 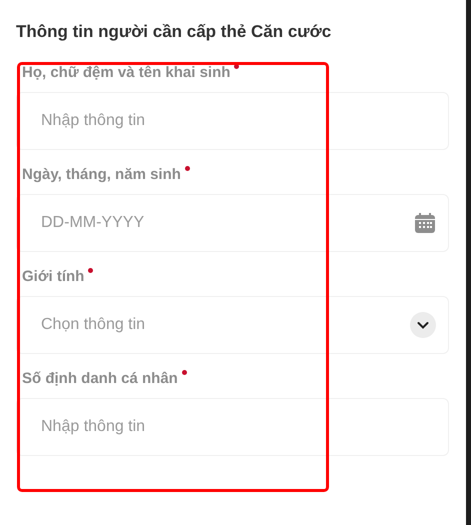 I want to click on date-field: DD-MM-YYYY, so click(x=232, y=223).